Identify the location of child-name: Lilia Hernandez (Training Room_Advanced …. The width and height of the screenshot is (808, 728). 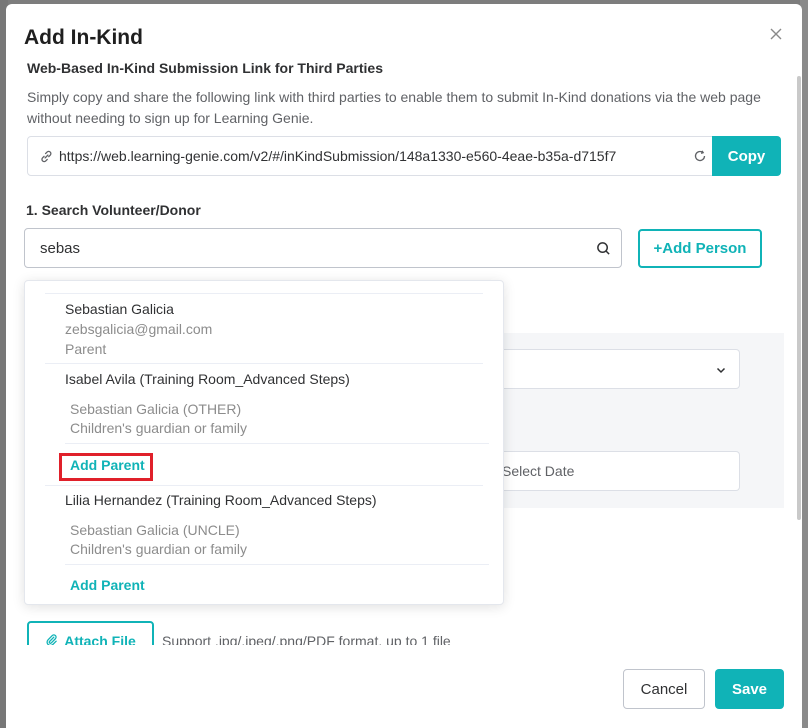
(221, 500).